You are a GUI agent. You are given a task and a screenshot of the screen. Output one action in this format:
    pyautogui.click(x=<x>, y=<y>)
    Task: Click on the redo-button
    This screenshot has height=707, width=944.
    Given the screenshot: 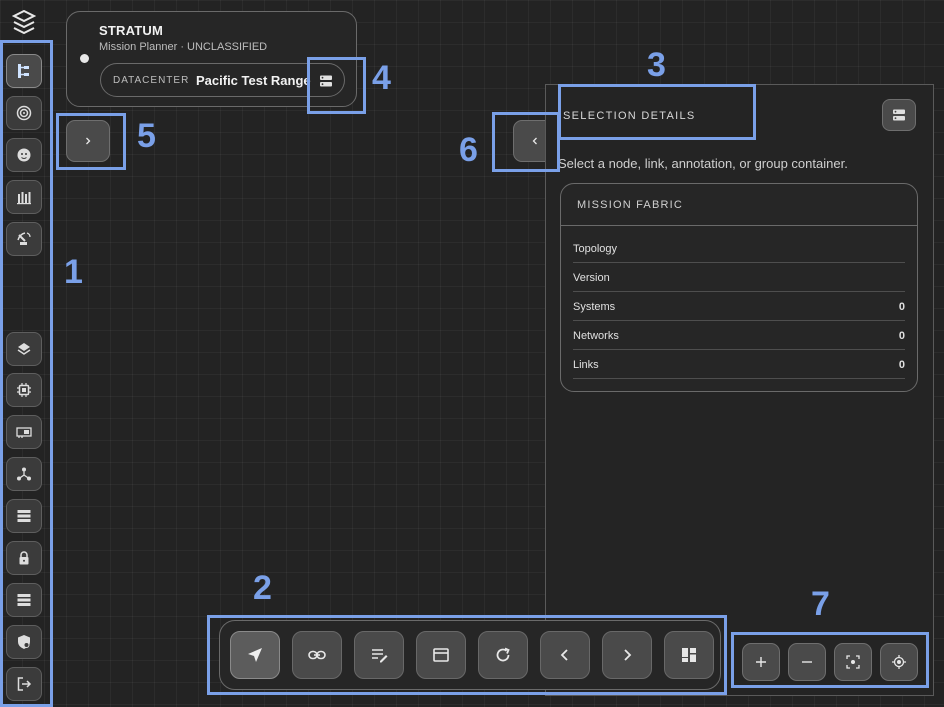 What is the action you would take?
    pyautogui.click(x=627, y=655)
    